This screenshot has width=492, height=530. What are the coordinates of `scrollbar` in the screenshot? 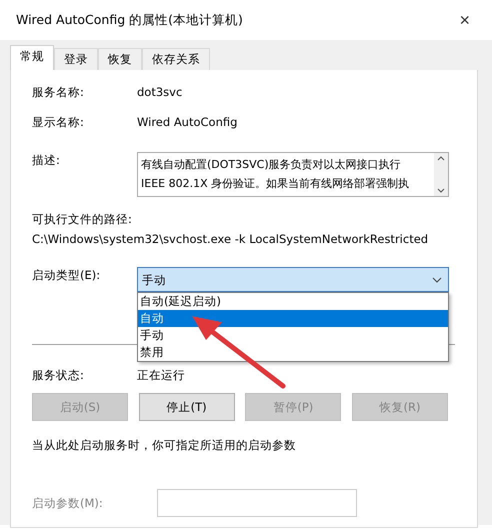 It's located at (441, 174).